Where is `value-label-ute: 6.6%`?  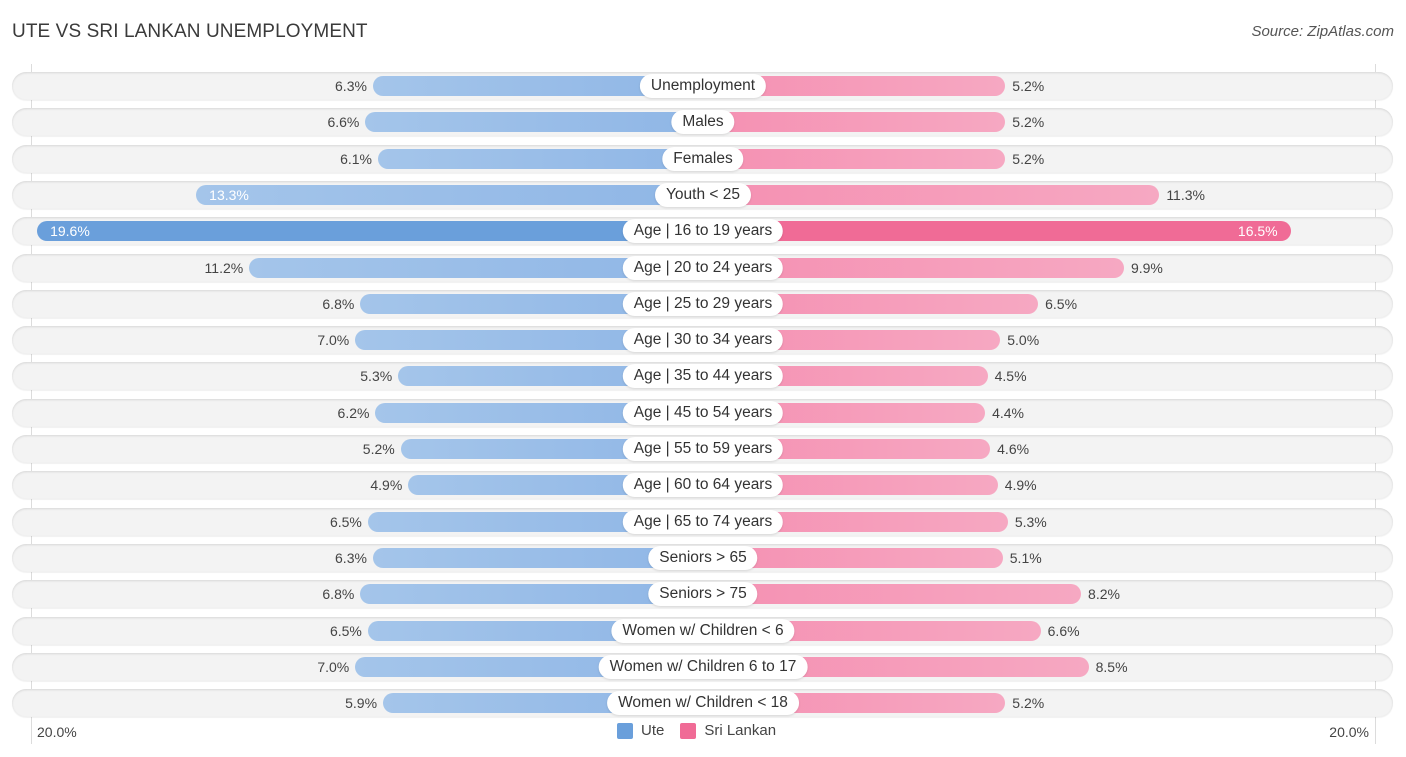 value-label-ute: 6.6% is located at coordinates (343, 122).